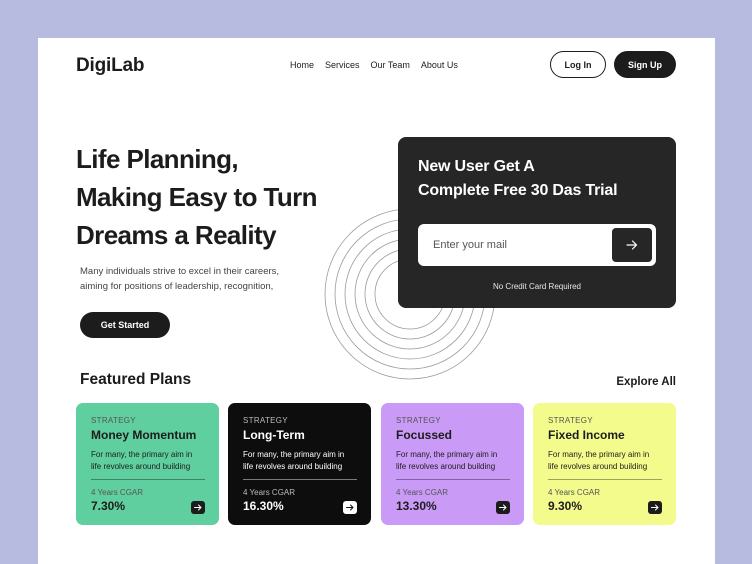  Describe the element at coordinates (302, 65) in the screenshot. I see `nav-home: Home` at that location.